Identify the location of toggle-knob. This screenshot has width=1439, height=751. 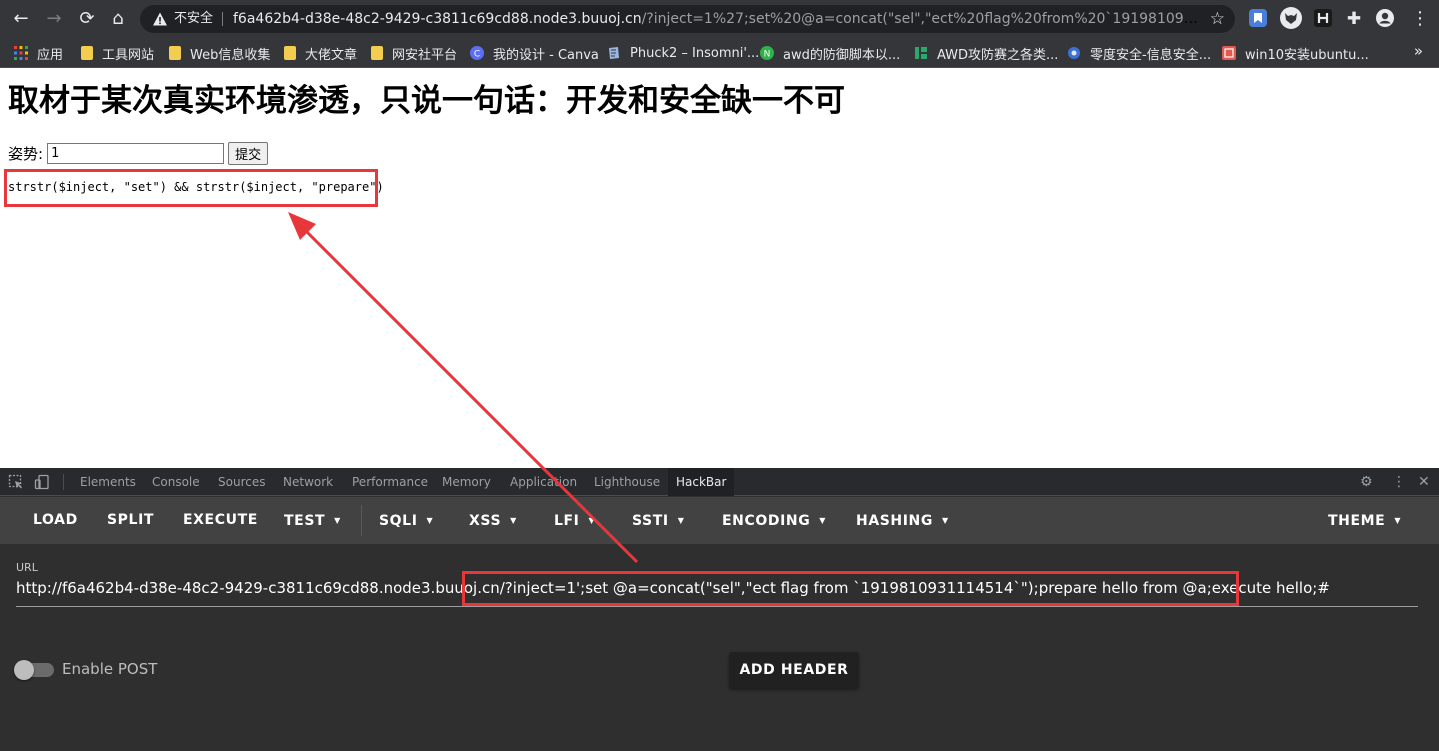
(24, 670).